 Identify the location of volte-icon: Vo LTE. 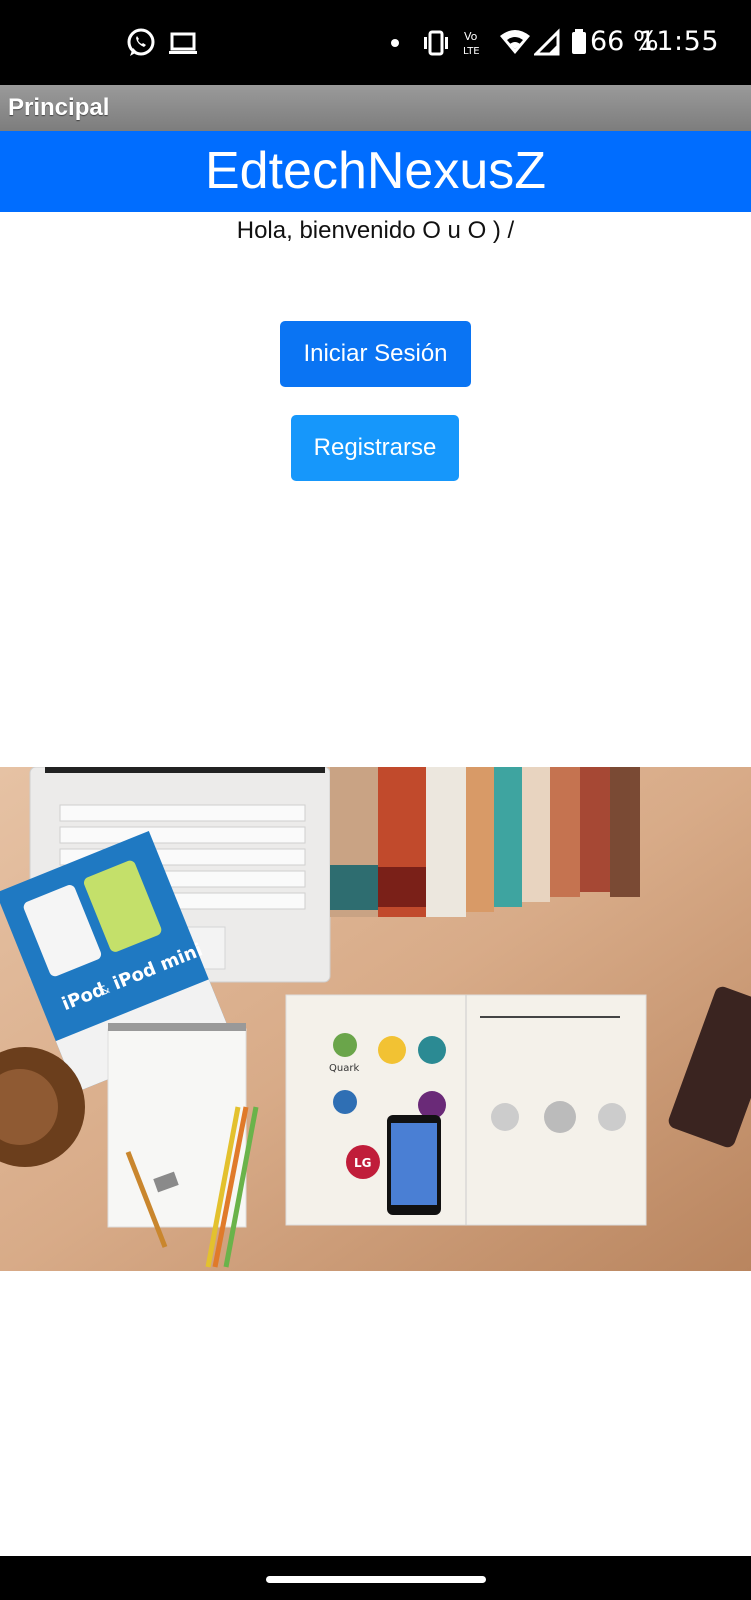
(471, 43).